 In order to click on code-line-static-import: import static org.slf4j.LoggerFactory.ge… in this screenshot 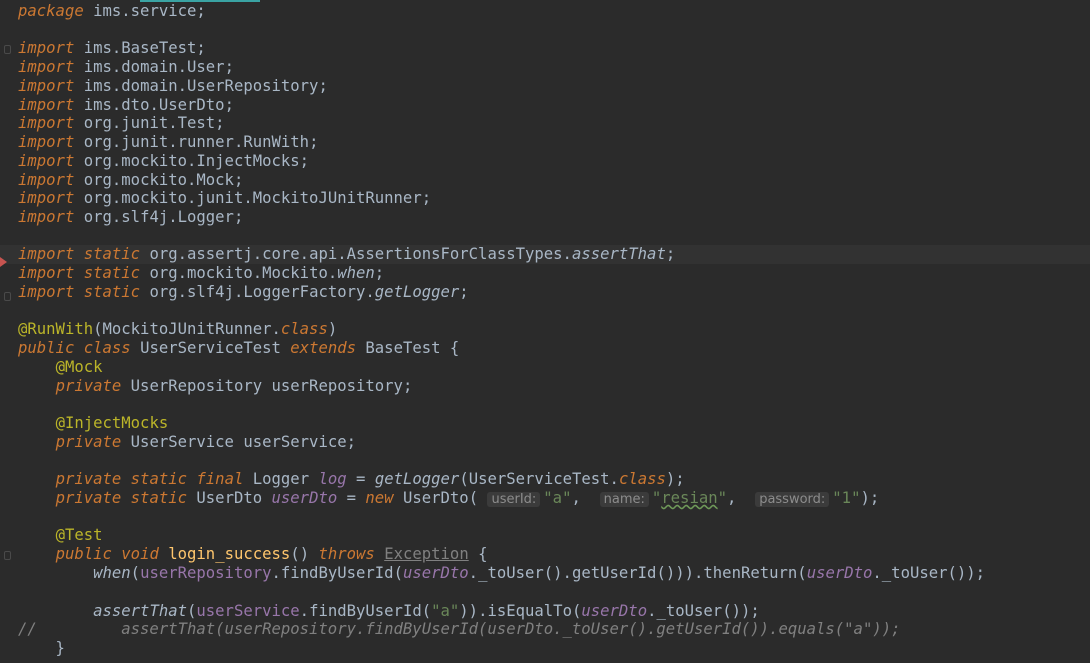, I will do `click(243, 292)`.